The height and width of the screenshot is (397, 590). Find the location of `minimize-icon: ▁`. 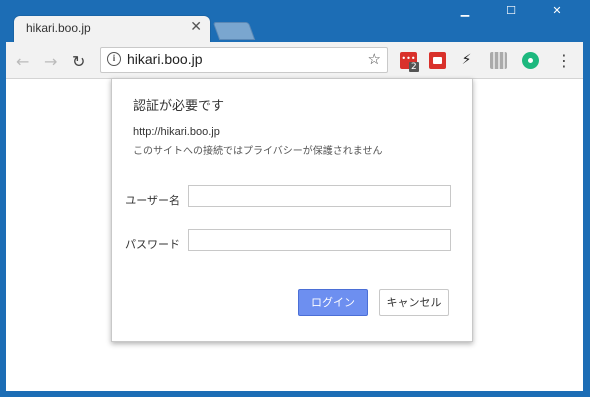

minimize-icon: ▁ is located at coordinates (465, 10).